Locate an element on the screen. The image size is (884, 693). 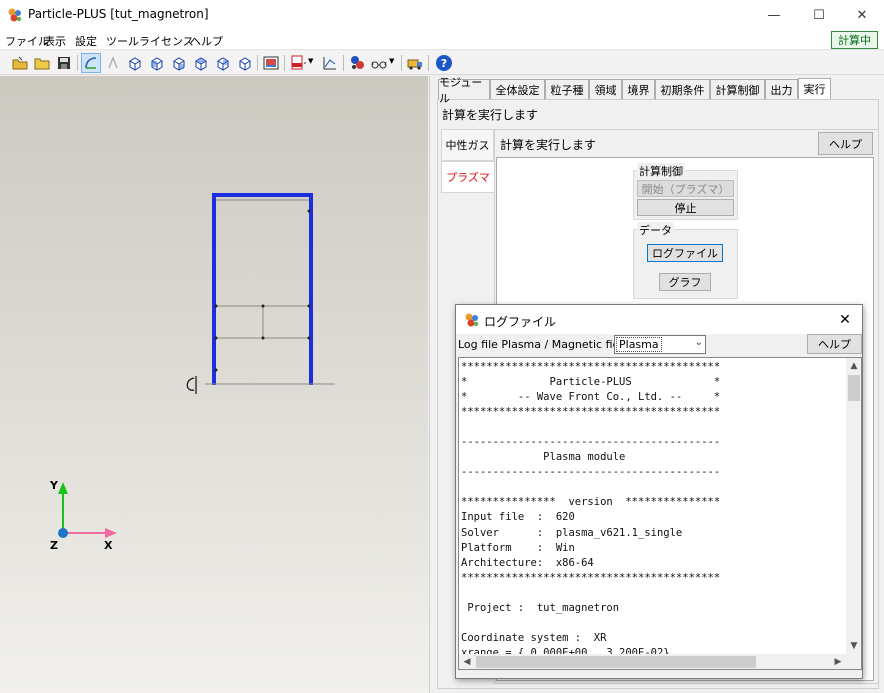
tab-calculation-control: 計算制御 is located at coordinates (737, 89).